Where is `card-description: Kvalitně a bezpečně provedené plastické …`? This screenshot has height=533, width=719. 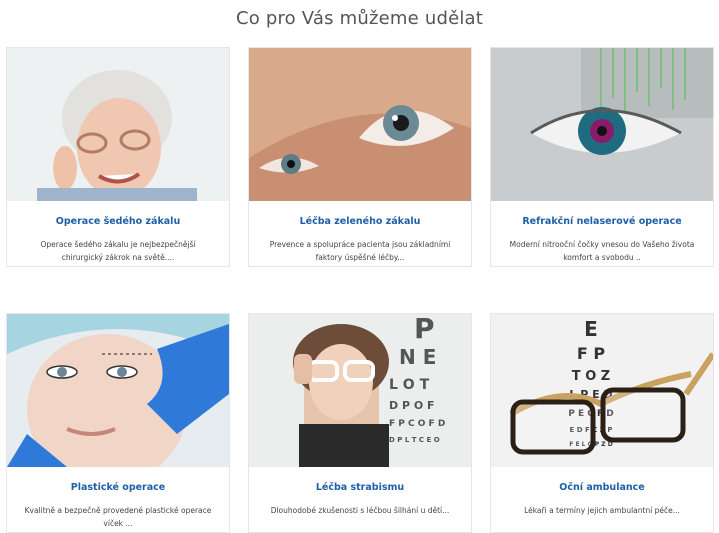
card-description: Kvalitně a bezpečně provedené plastické … is located at coordinates (118, 517).